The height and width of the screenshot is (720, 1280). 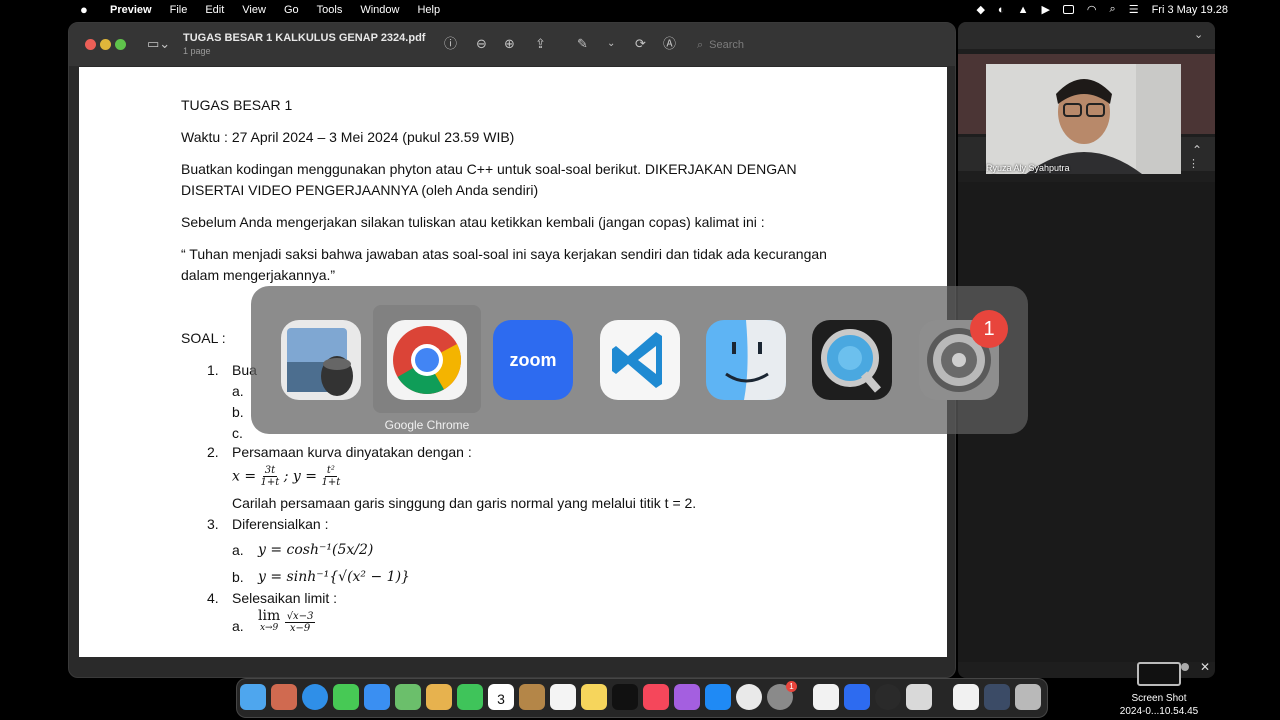 I want to click on more-icon: ⋮, so click(x=1193, y=163).